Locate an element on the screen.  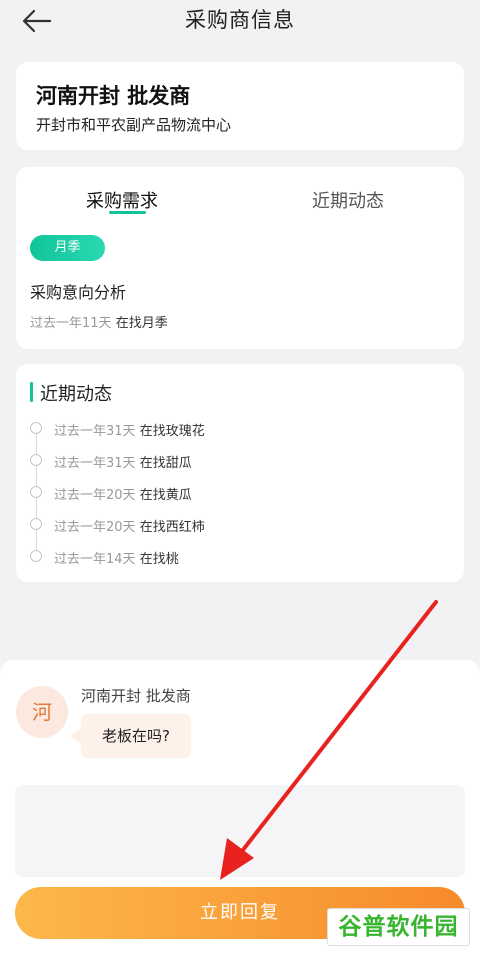
buyer-card: 河南开封 批发商 开封市和平农副产品物流中心 is located at coordinates (240, 106).